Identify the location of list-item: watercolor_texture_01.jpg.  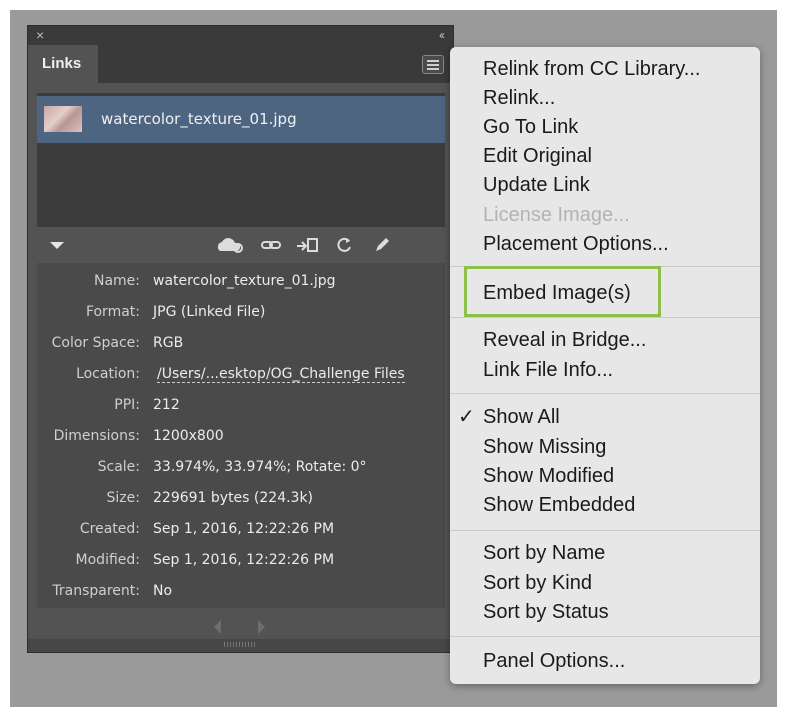
(241, 119).